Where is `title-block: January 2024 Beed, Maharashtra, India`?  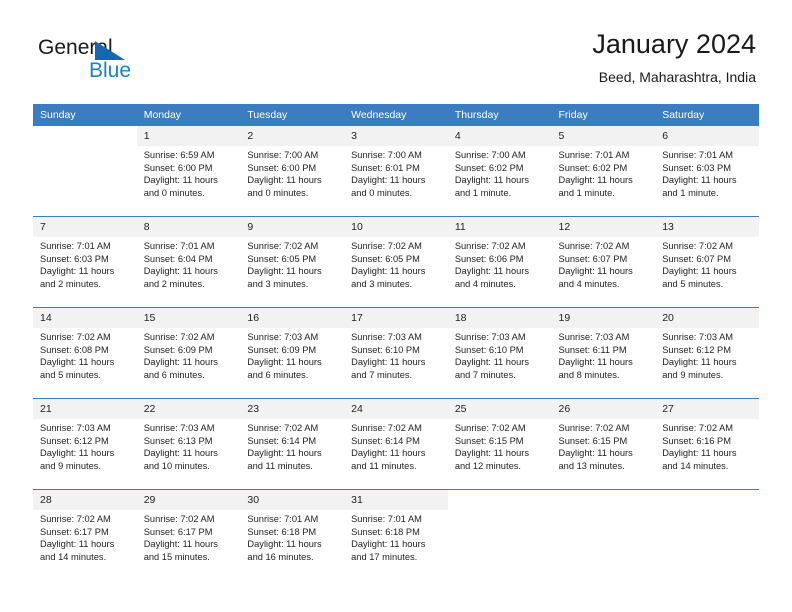 title-block: January 2024 Beed, Maharashtra, India is located at coordinates (674, 57).